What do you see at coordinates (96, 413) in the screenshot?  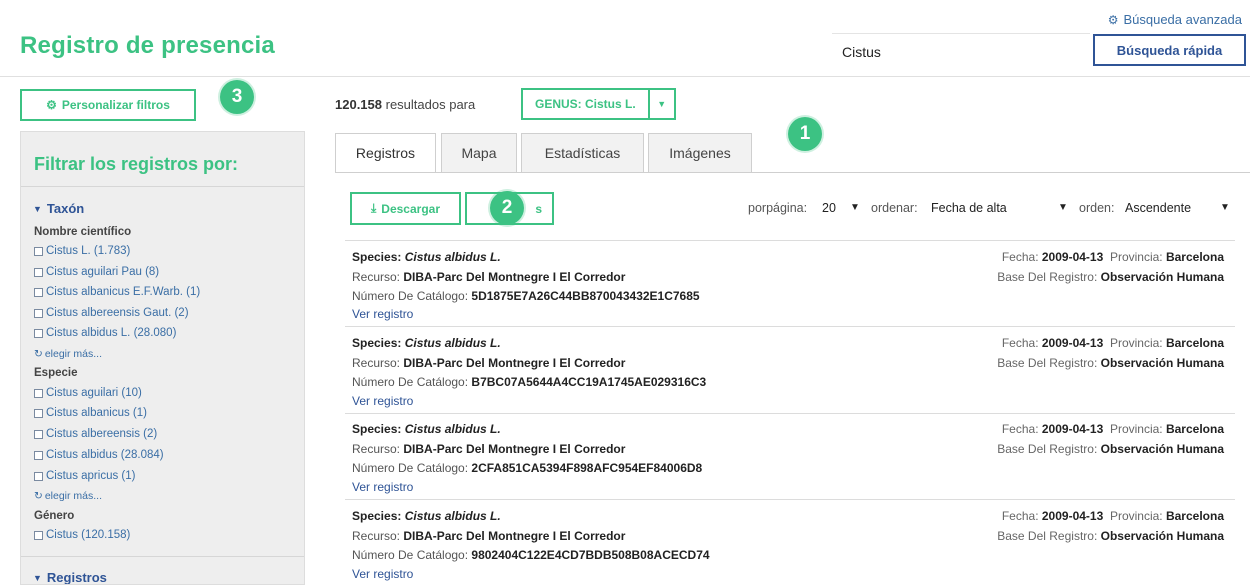 I see `facet-label: Cistus albanicus (1)` at bounding box center [96, 413].